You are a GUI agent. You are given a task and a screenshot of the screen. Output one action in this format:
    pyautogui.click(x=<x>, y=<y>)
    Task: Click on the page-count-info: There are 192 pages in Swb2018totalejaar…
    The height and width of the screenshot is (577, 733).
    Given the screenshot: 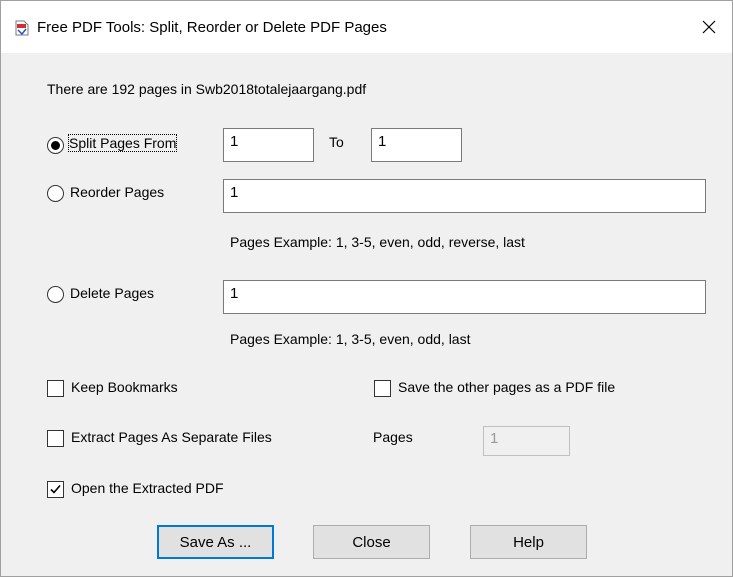 What is the action you would take?
    pyautogui.click(x=207, y=89)
    